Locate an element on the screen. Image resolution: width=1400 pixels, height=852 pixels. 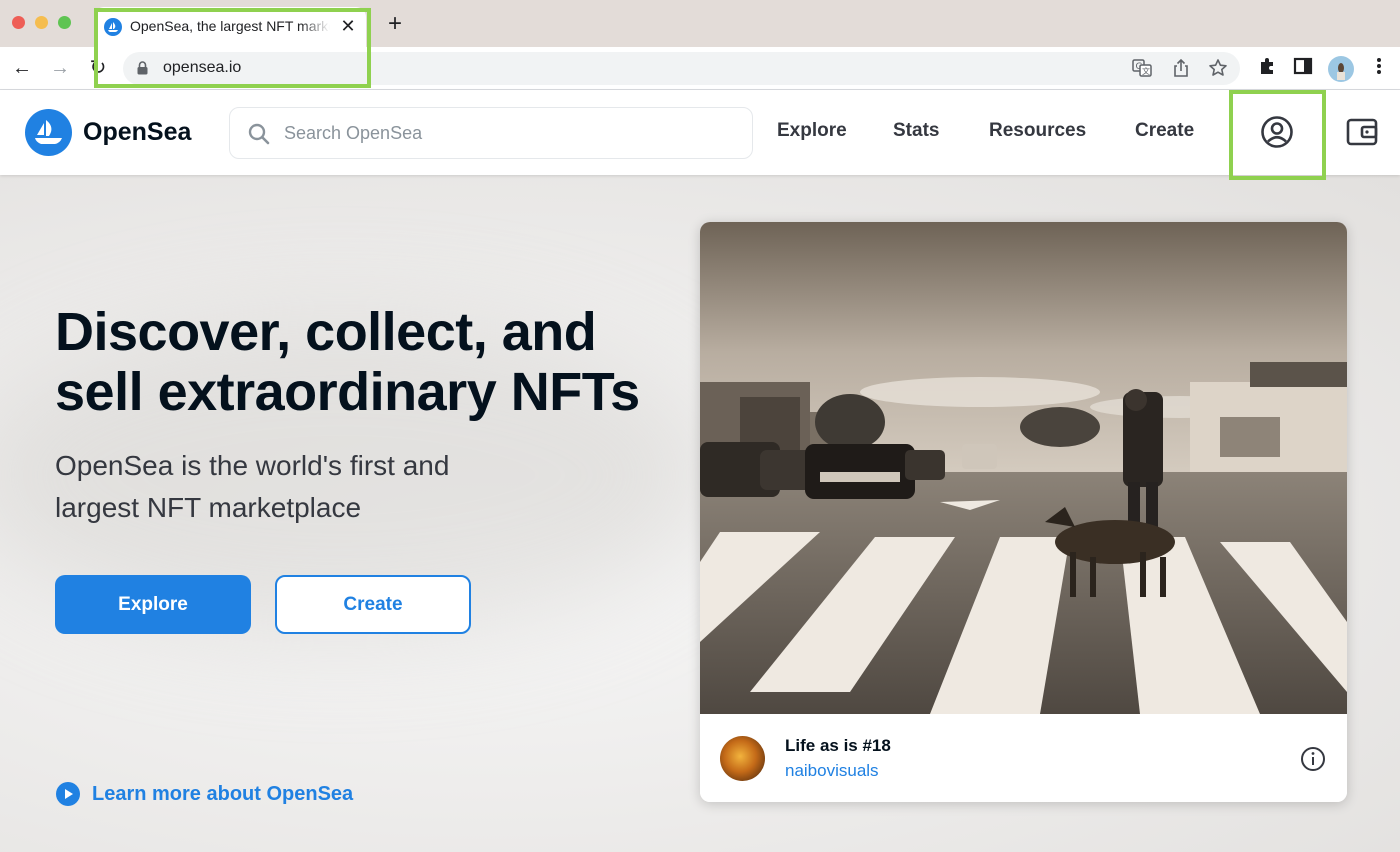
explore-button: Explore is located at coordinates (153, 604).